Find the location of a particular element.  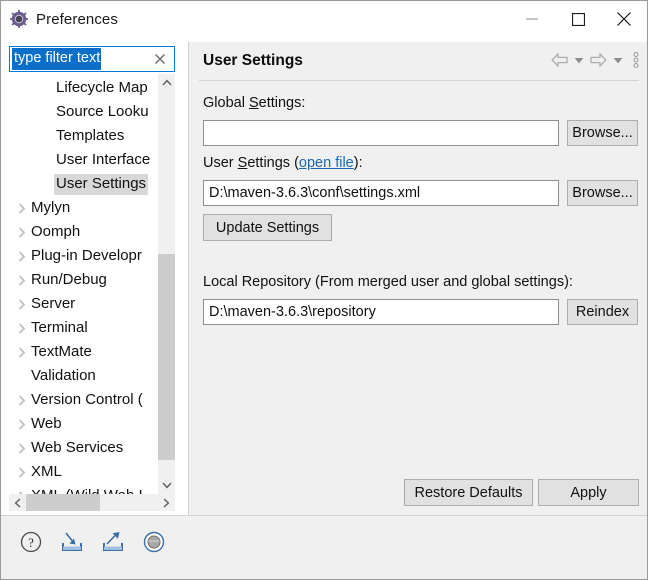

tree-item-plug-in-developr: Plug-in Developr is located at coordinates (92, 256).